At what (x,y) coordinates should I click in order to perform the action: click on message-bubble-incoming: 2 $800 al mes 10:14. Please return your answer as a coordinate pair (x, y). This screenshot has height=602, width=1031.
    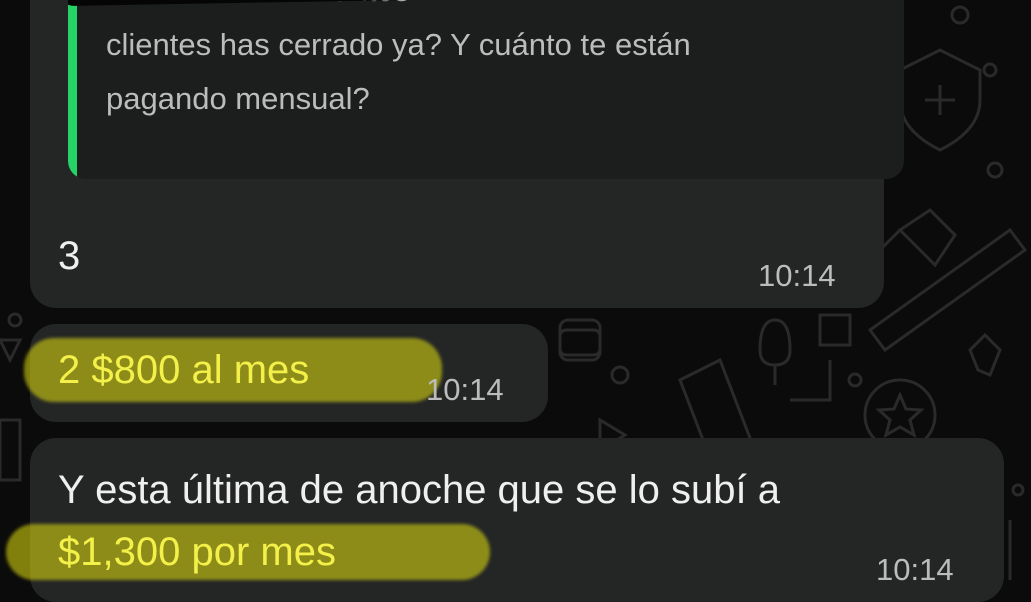
    Looking at the image, I should click on (286, 373).